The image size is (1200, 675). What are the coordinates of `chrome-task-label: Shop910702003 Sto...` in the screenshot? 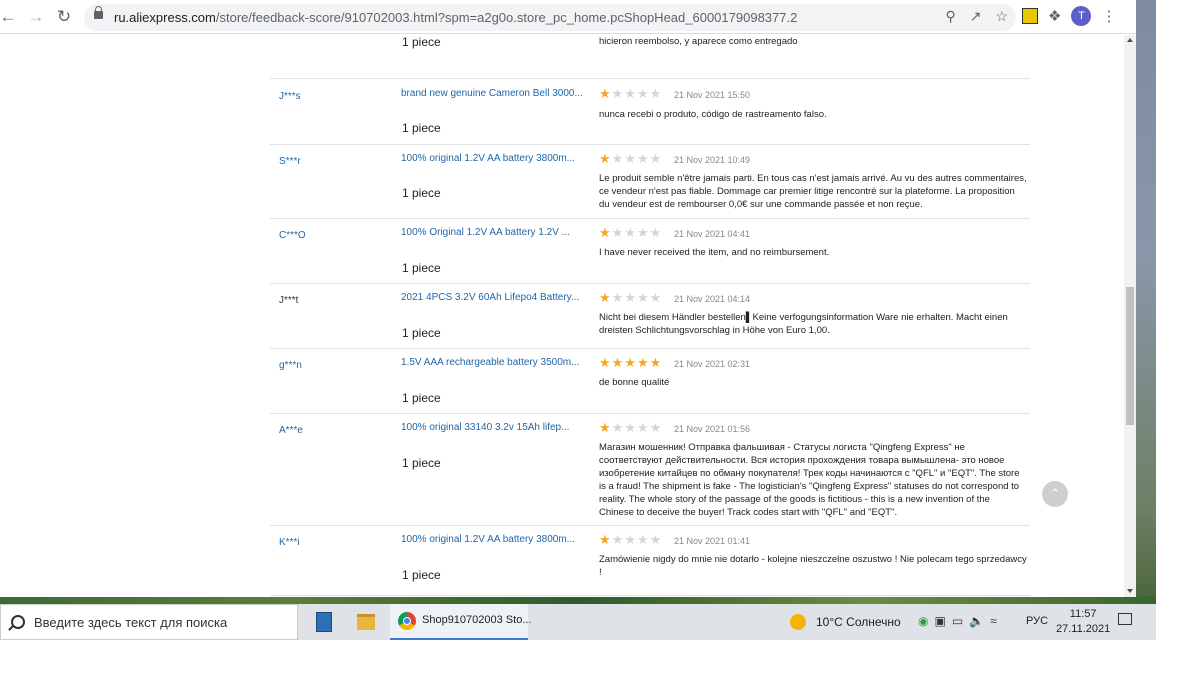 It's located at (477, 620).